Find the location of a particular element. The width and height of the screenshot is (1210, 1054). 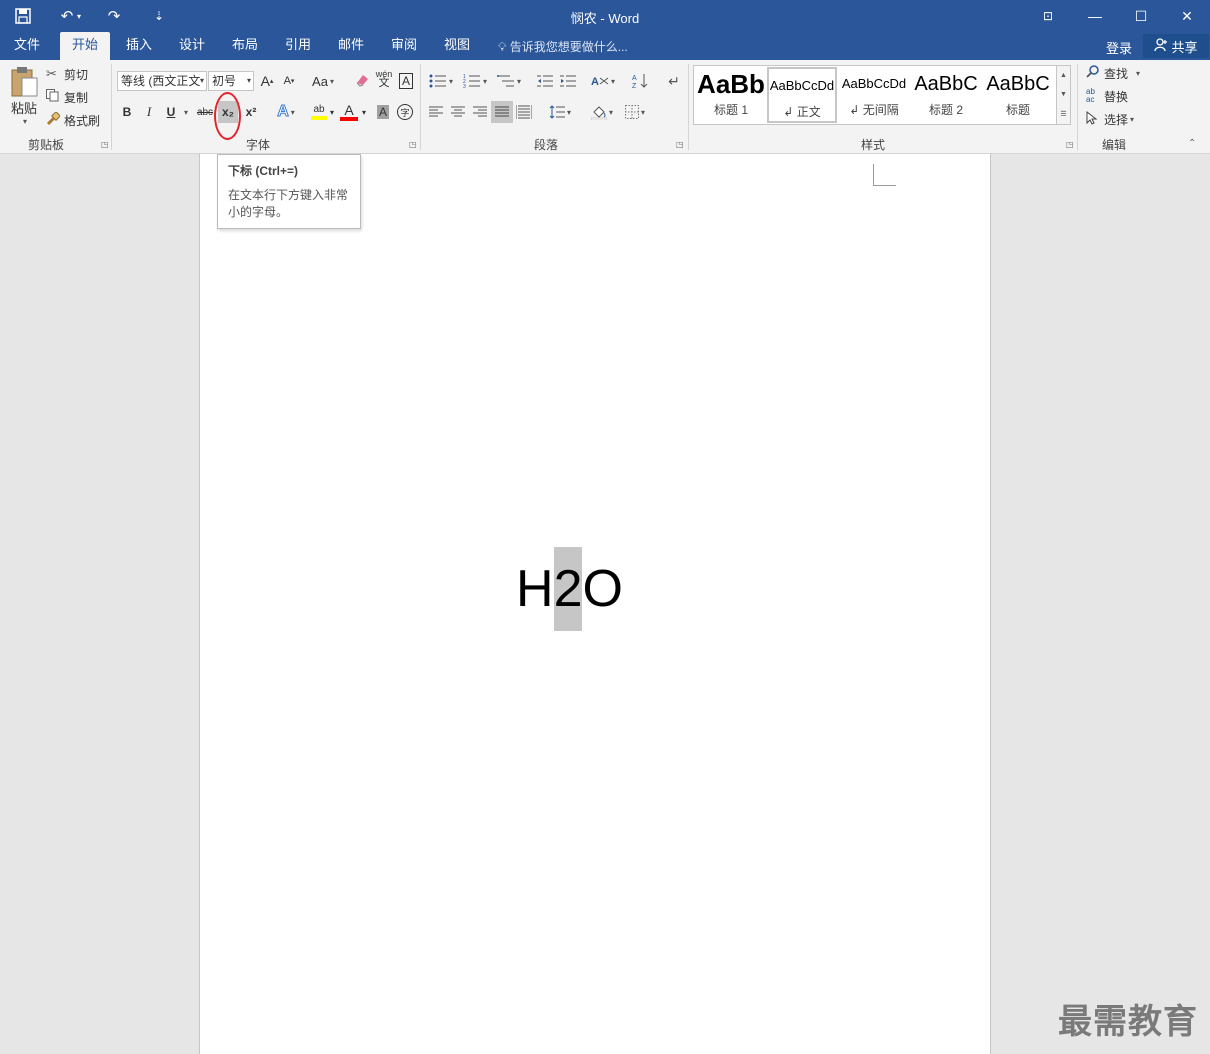

paste-label: 粘贴 is located at coordinates (23, 108).